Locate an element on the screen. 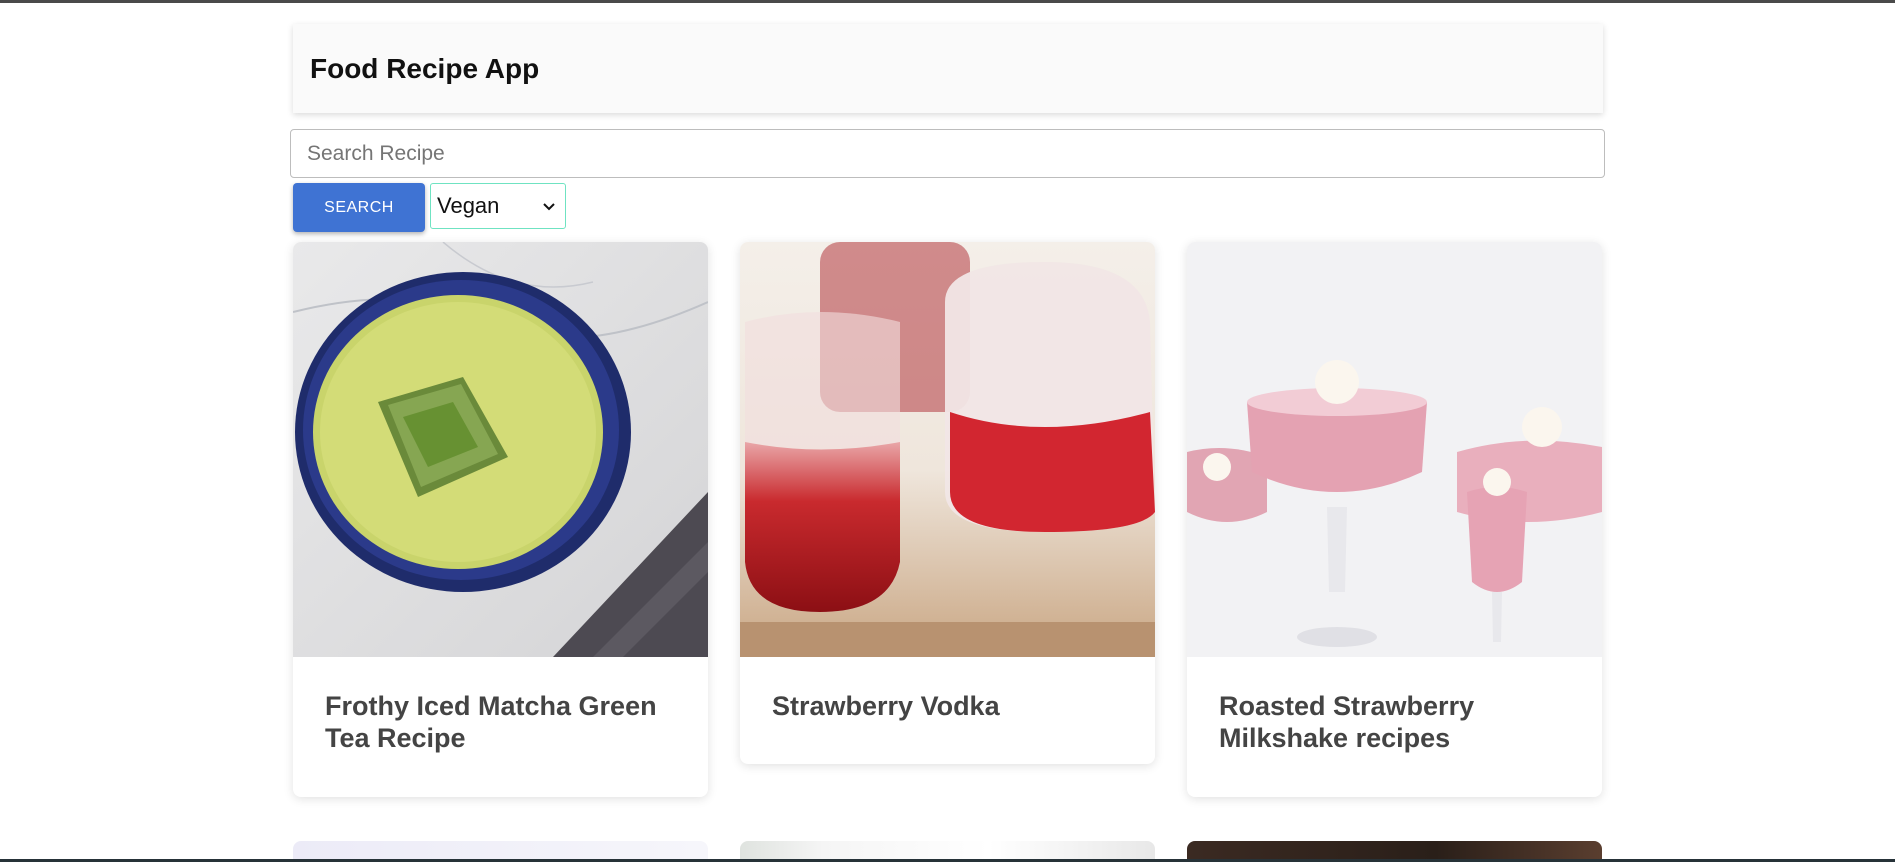 This screenshot has height=862, width=1895. recipe-card: Frothy Iced Matcha Green Tea Recipe is located at coordinates (500, 519).